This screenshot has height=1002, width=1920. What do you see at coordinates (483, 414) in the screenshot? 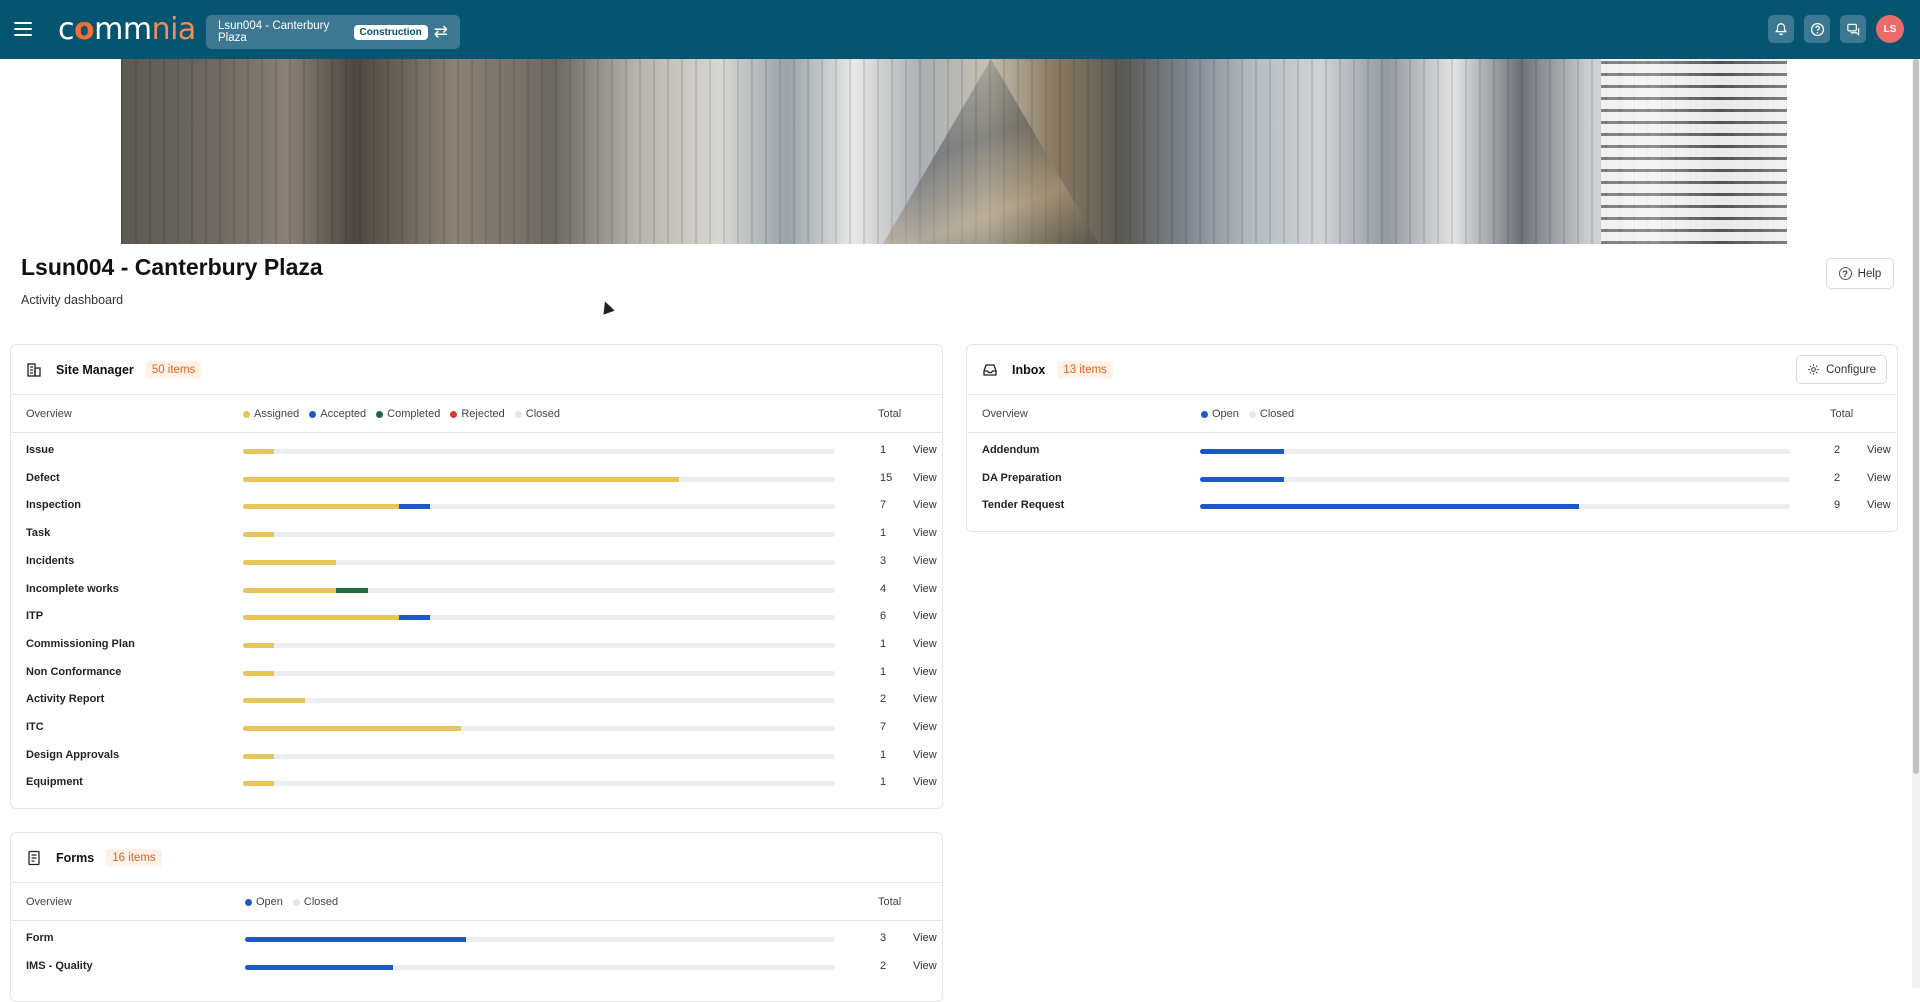
I see `legend-label: Rejected` at bounding box center [483, 414].